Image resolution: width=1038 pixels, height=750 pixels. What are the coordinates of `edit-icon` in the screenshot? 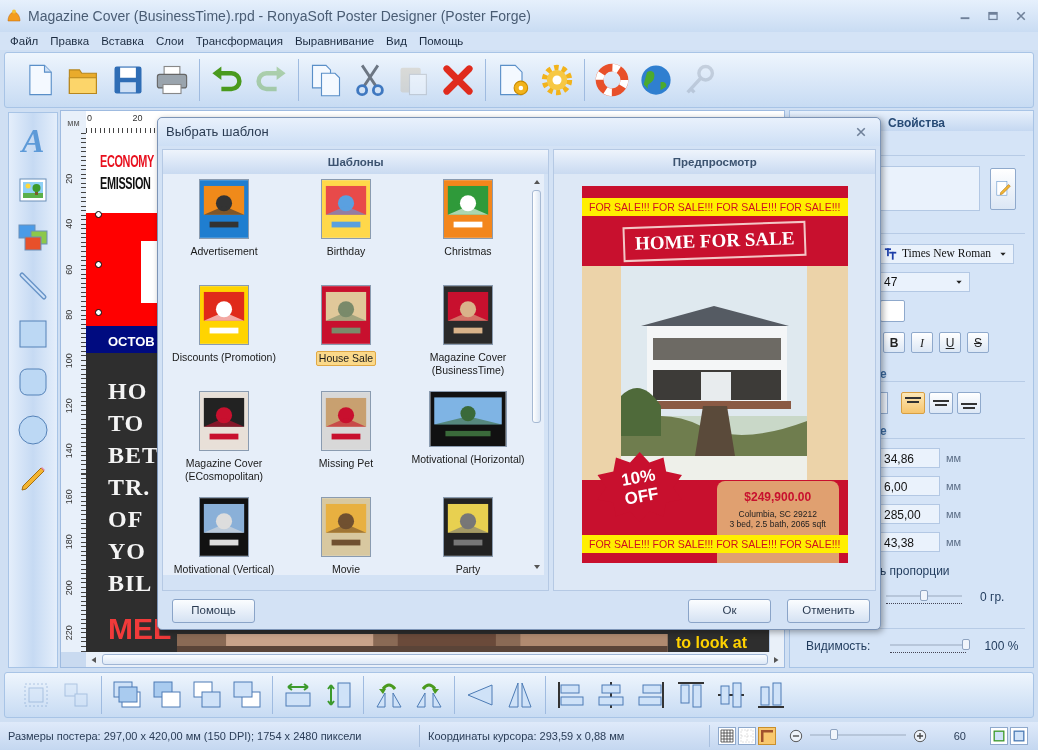 It's located at (1003, 188).